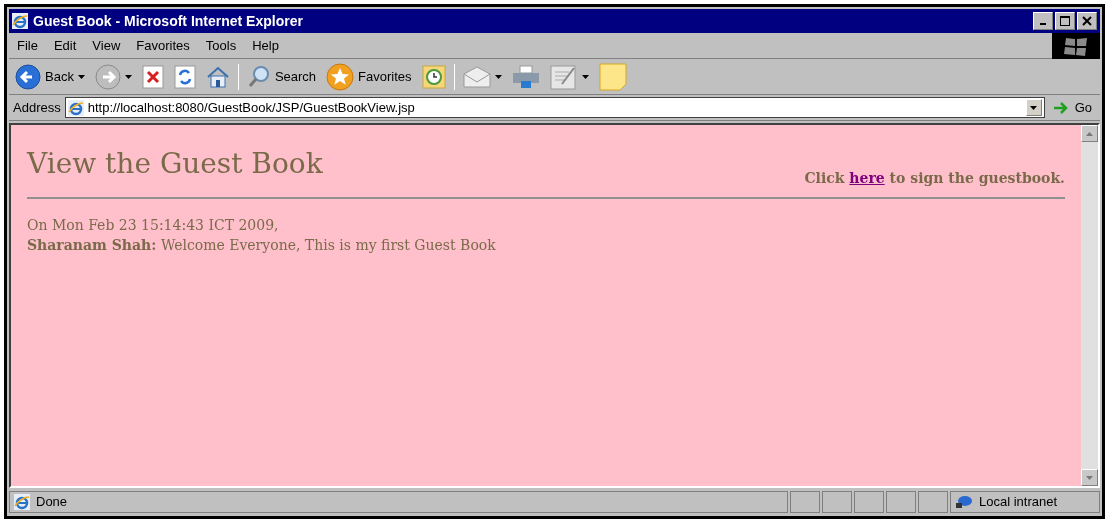 The height and width of the screenshot is (523, 1109). Describe the element at coordinates (554, 107) in the screenshot. I see `address-field: http://localhost:8080/GuestBook/JSP/GuestBookView.jsp` at that location.